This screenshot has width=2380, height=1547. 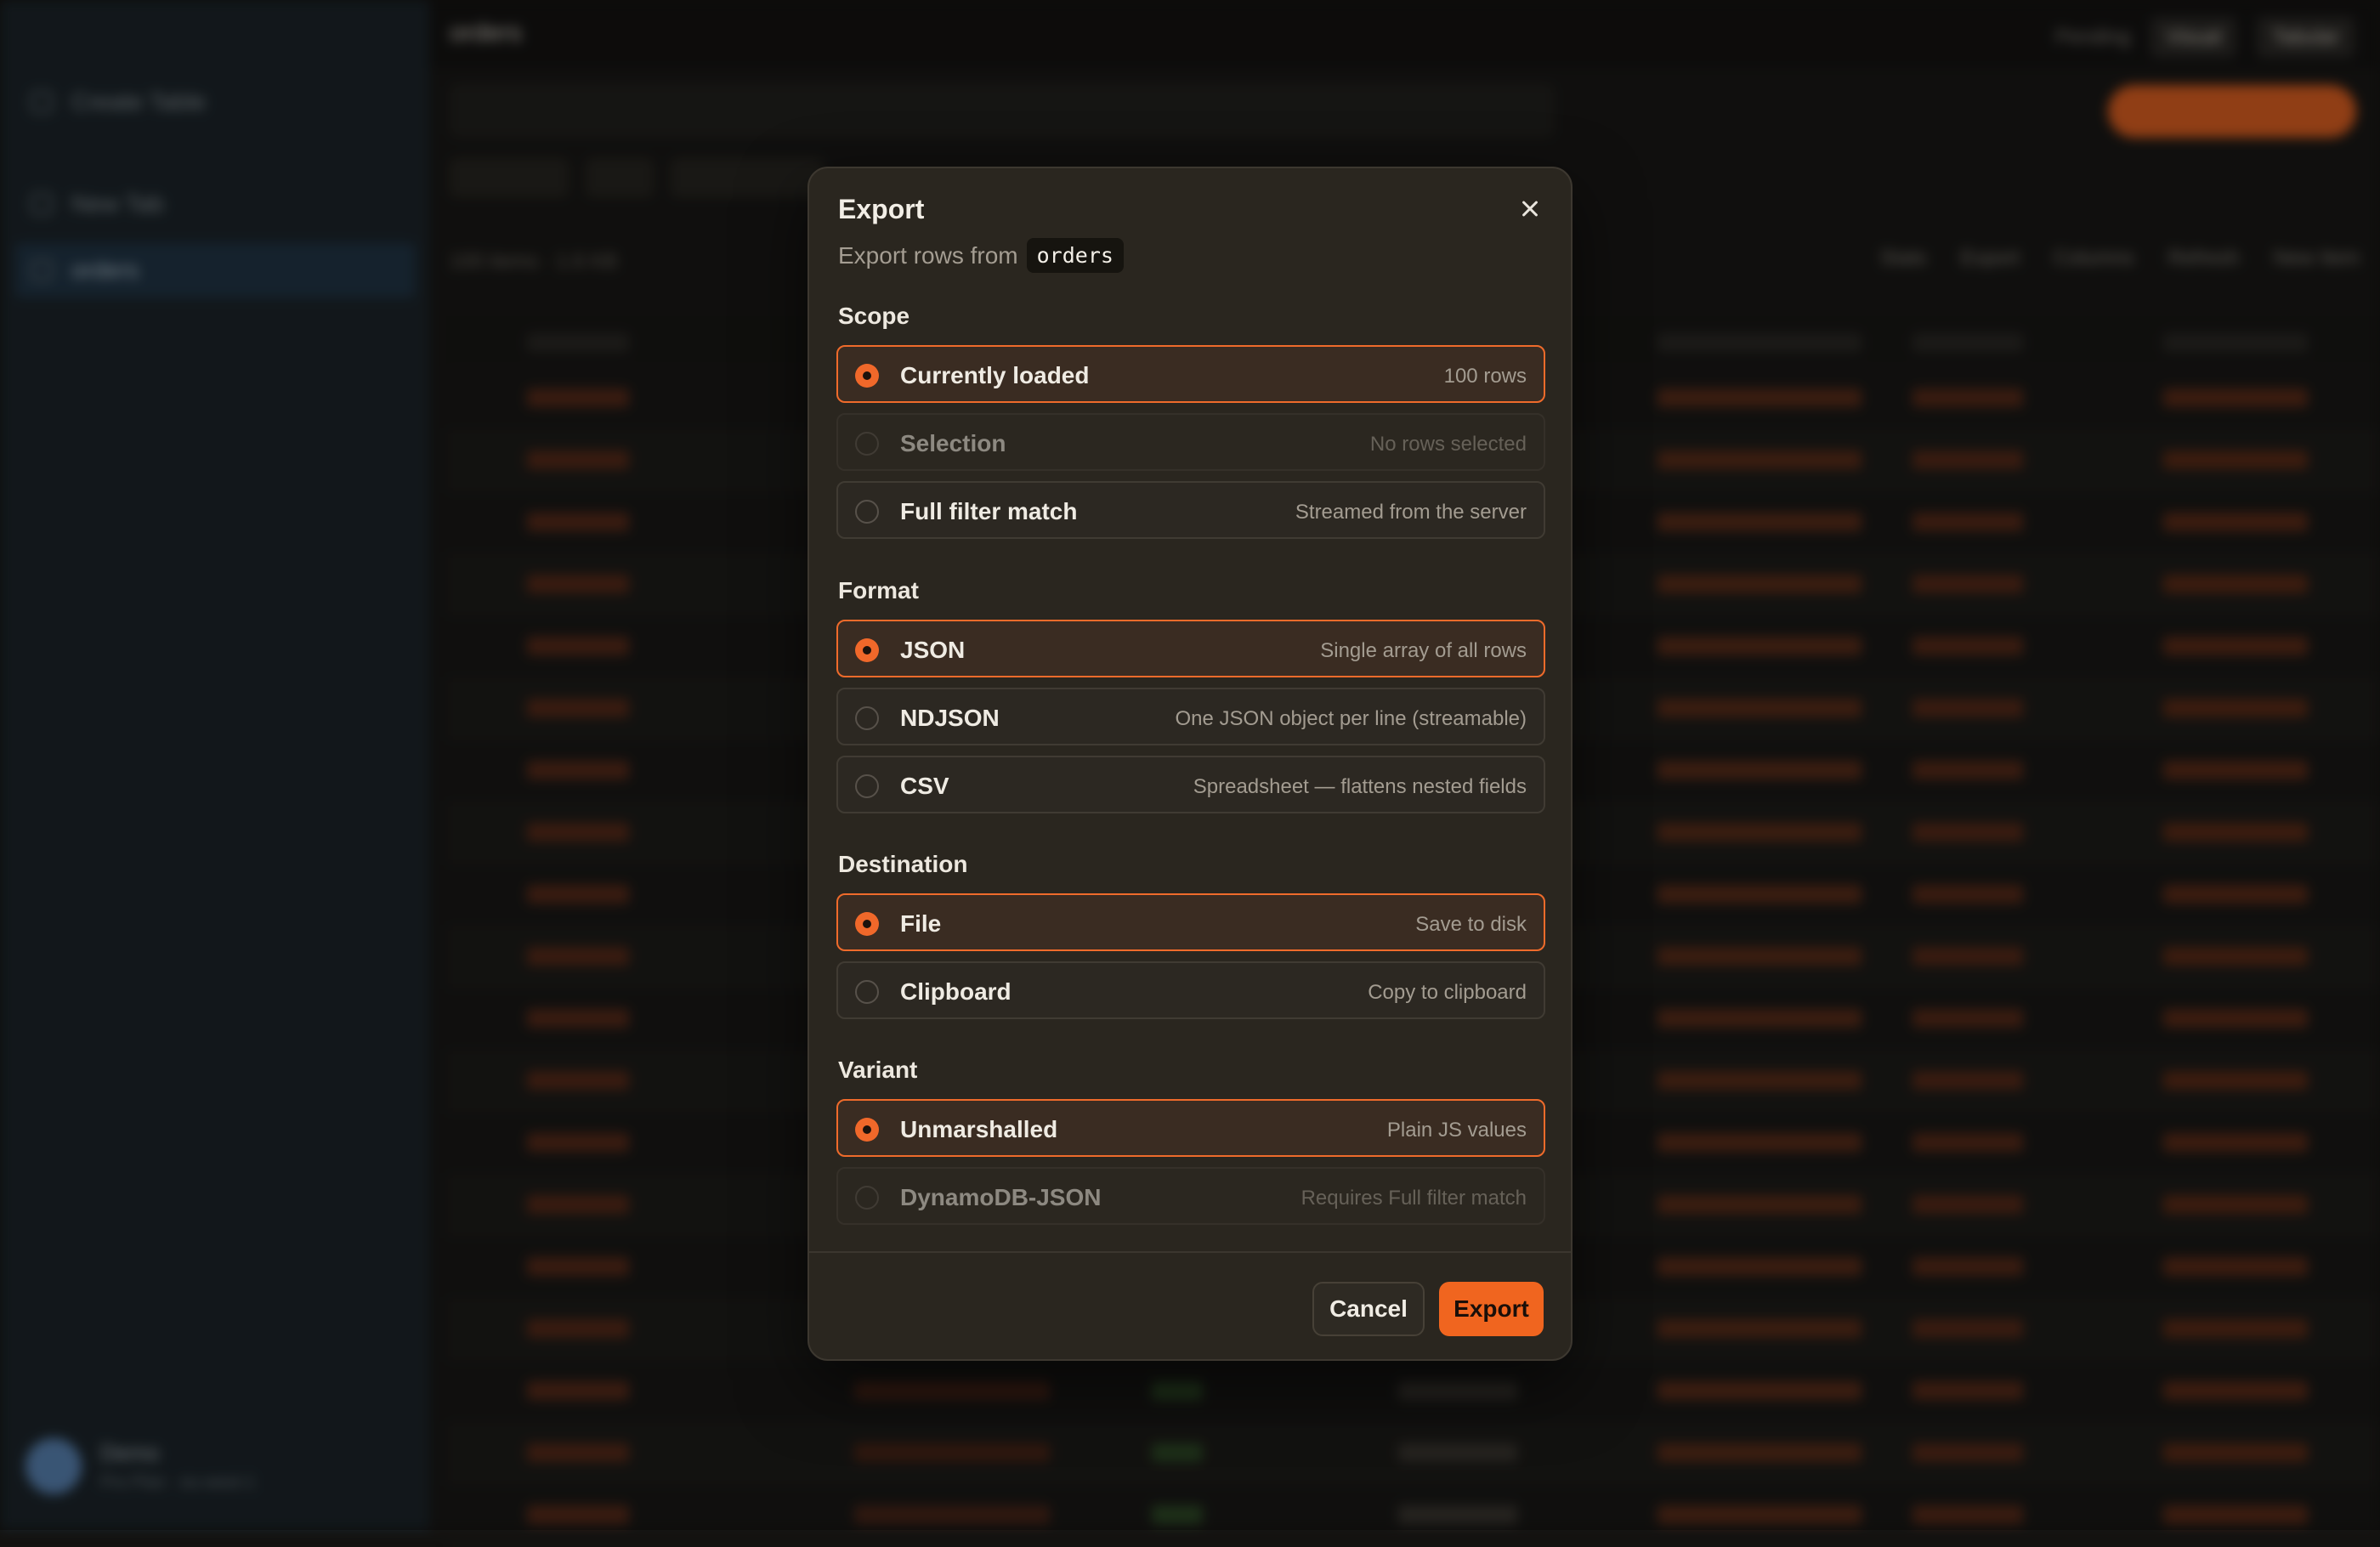 I want to click on destination-label: Destination, so click(x=903, y=864).